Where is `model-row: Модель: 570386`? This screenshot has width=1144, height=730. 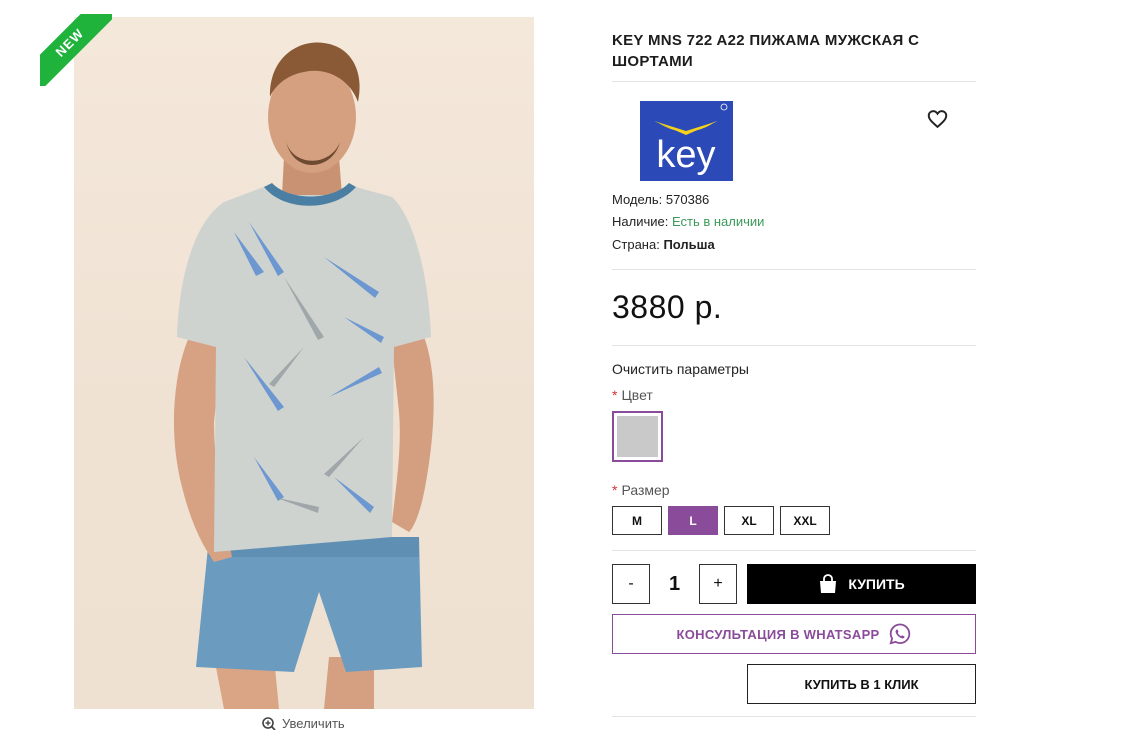 model-row: Модель: 570386 is located at coordinates (660, 199).